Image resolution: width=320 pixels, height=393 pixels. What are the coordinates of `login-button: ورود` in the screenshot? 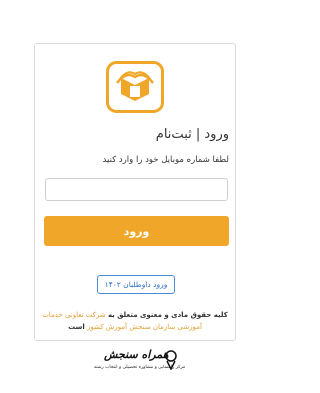 It's located at (136, 231).